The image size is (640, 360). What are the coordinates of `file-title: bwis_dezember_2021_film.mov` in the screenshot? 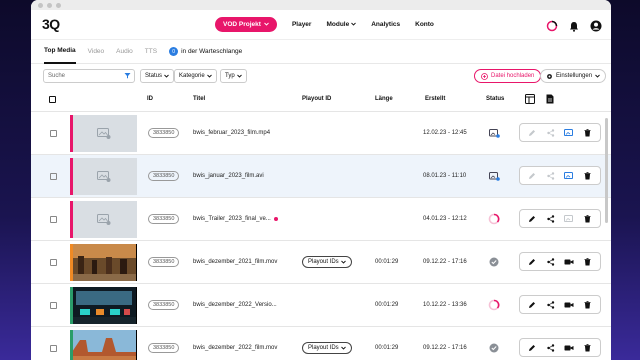 It's located at (235, 262).